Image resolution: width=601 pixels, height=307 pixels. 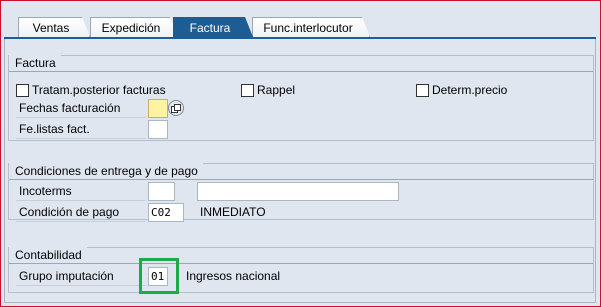 I want to click on tab-factura: Factura, so click(x=213, y=27).